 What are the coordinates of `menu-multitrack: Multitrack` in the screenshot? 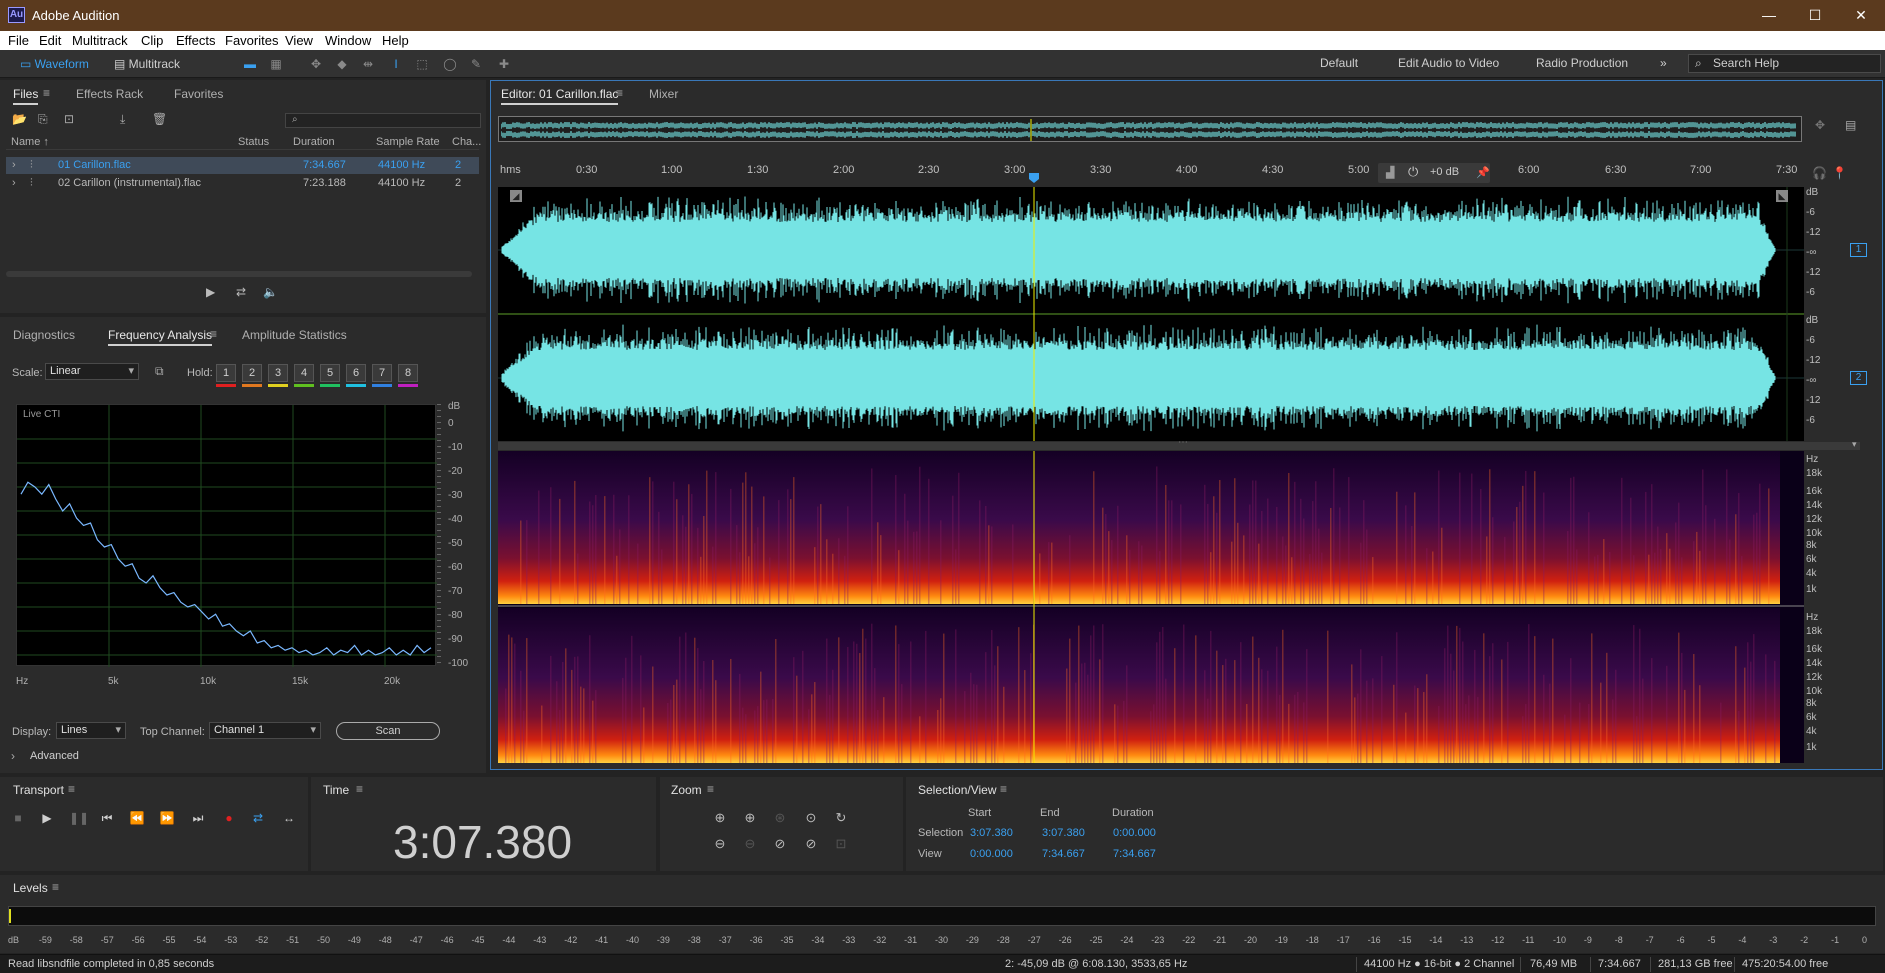 It's located at (100, 40).